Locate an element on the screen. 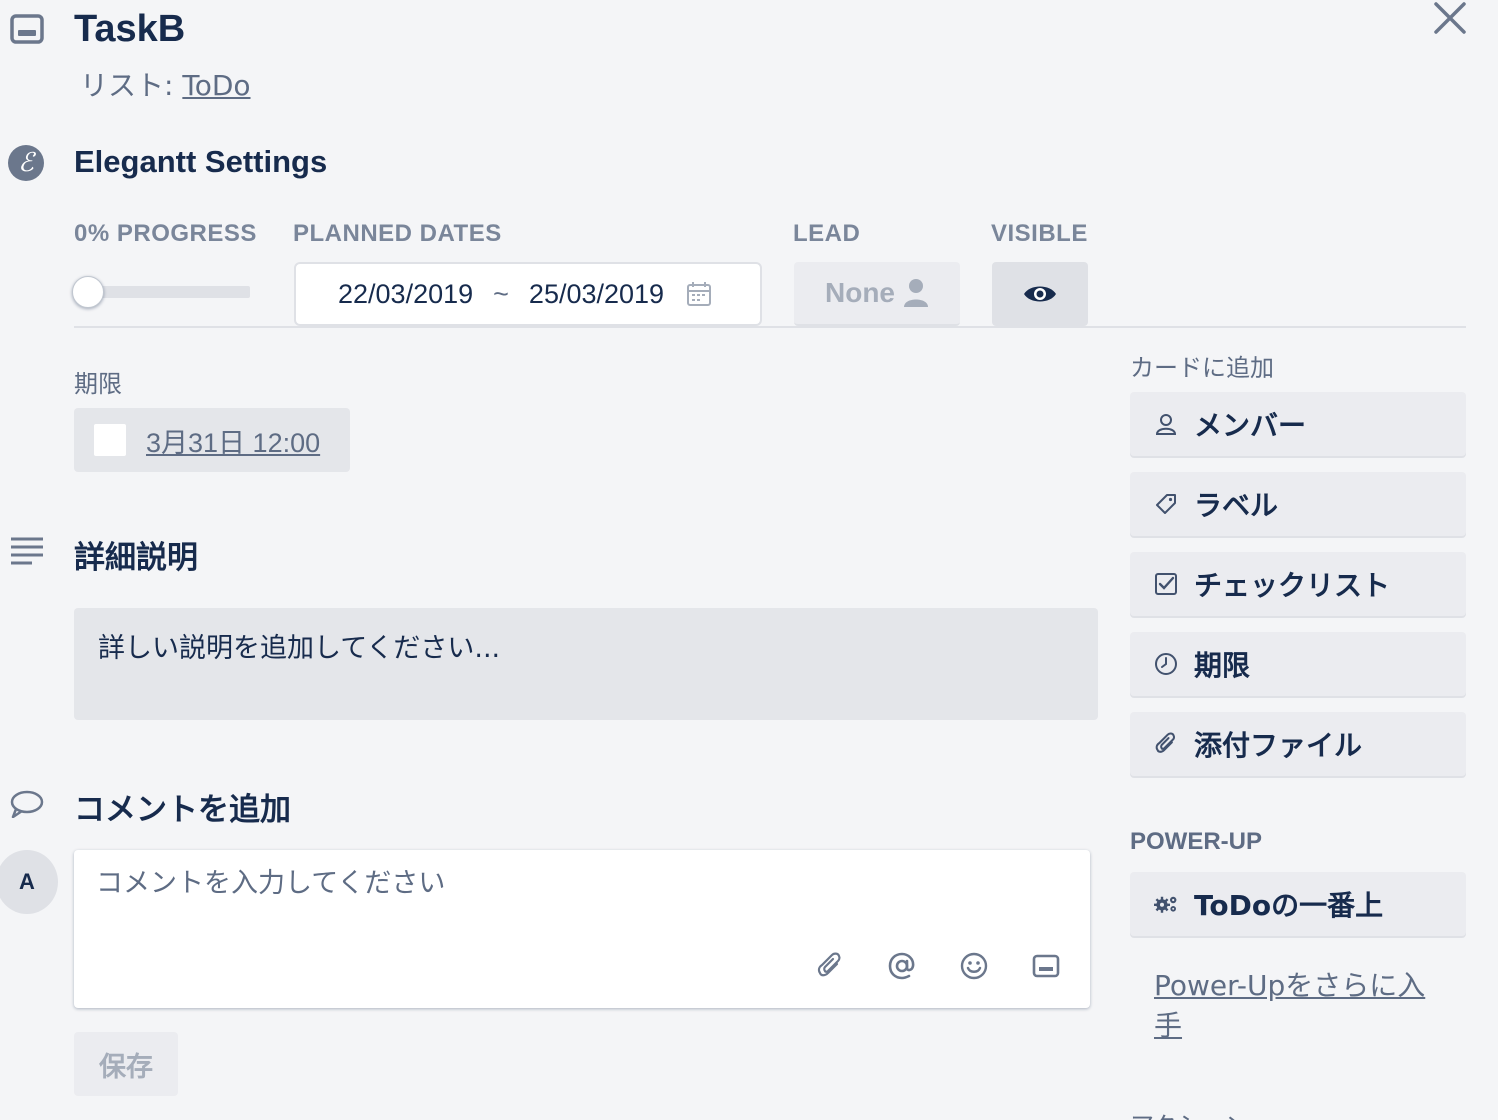 The image size is (1498, 1120). lead-label: LEAD is located at coordinates (827, 233).